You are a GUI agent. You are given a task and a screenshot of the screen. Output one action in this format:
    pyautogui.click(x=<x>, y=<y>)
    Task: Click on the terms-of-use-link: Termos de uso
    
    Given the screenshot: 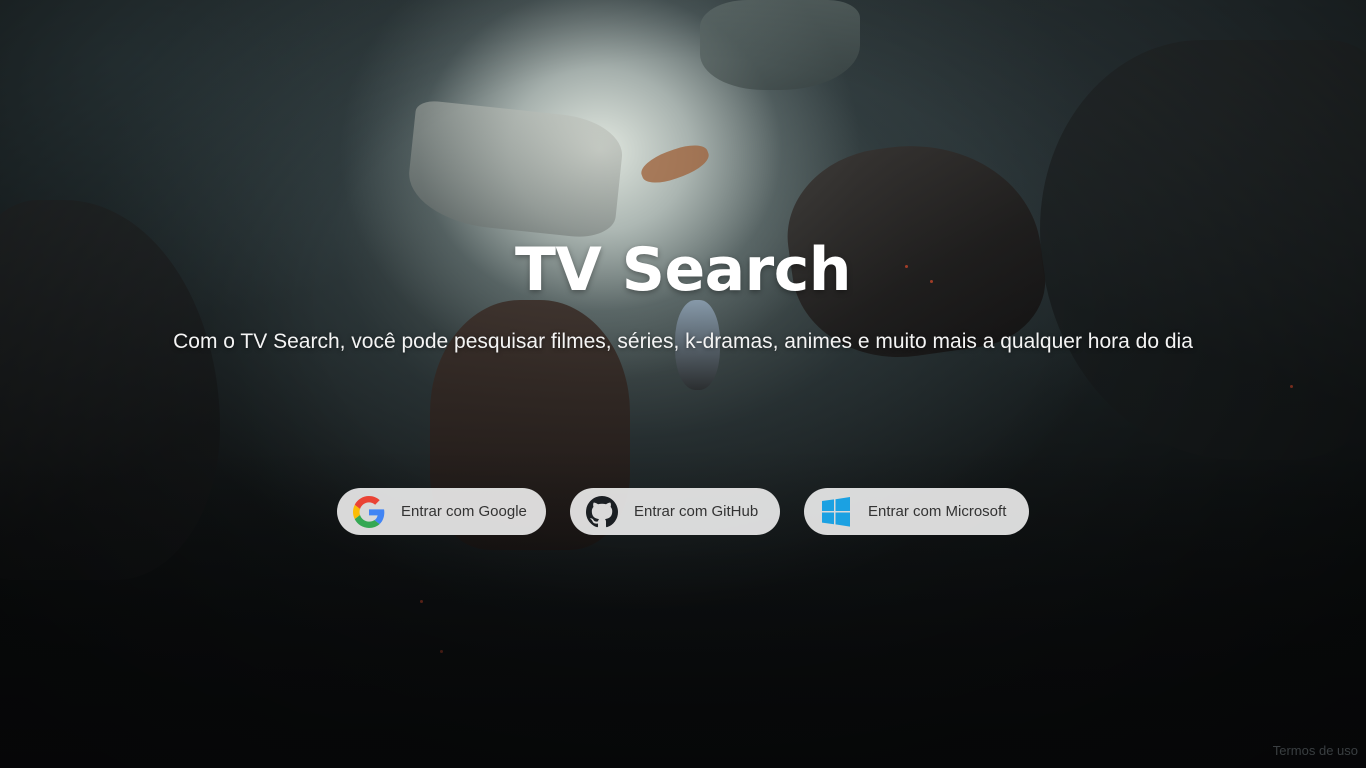 What is the action you would take?
    pyautogui.click(x=1315, y=750)
    